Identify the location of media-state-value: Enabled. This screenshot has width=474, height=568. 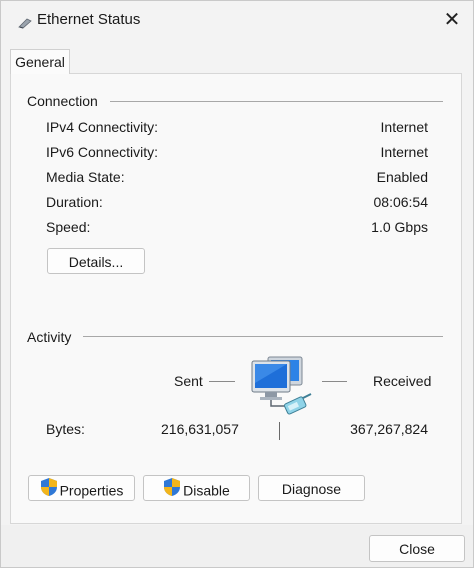
(402, 177).